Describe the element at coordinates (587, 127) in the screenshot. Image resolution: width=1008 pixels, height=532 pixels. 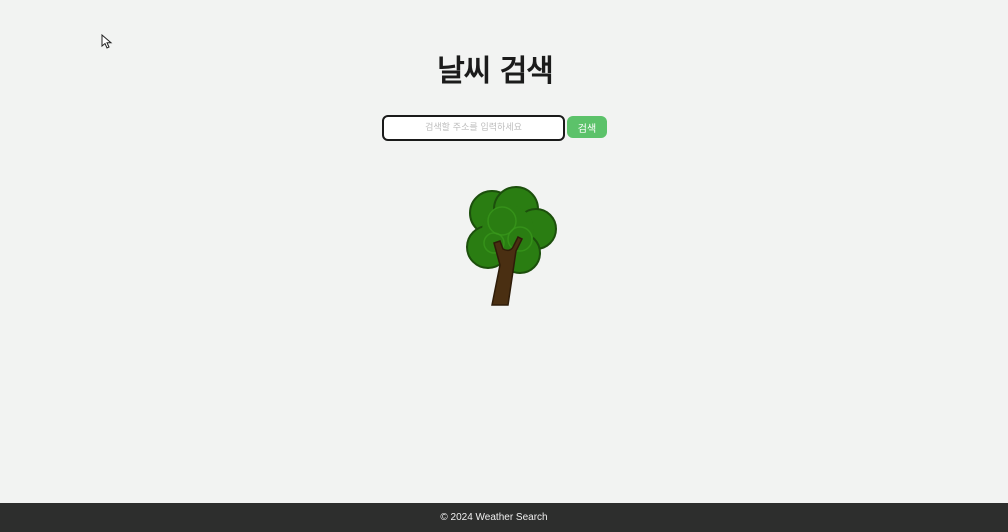
I see `search-button: 검색` at that location.